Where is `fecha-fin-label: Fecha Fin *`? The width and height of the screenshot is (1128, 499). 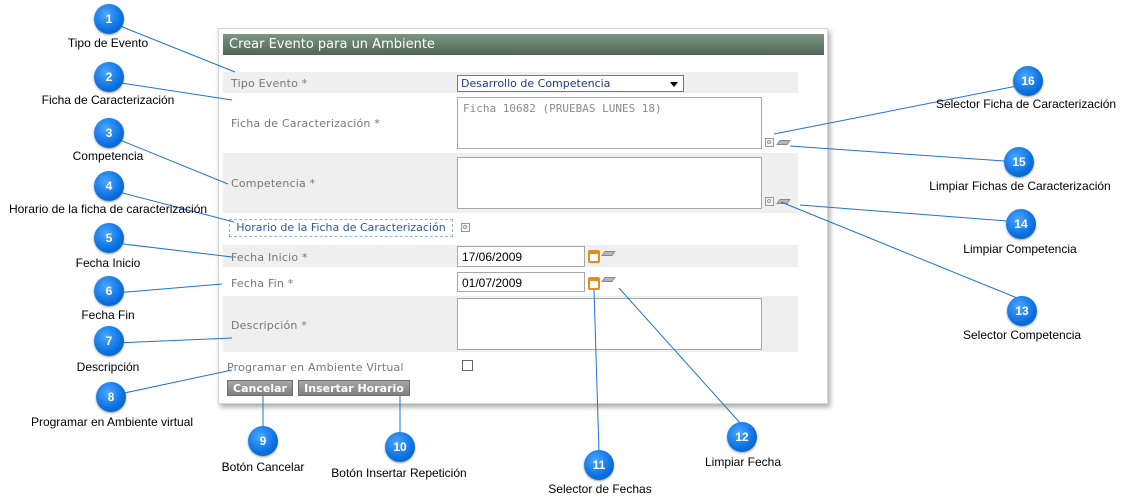 fecha-fin-label: Fecha Fin * is located at coordinates (262, 283).